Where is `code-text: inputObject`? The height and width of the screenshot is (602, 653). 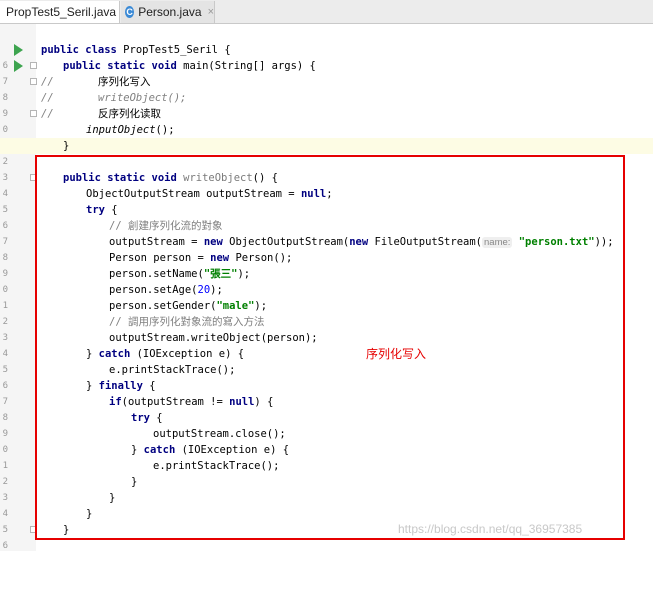 code-text: inputObject is located at coordinates (121, 130).